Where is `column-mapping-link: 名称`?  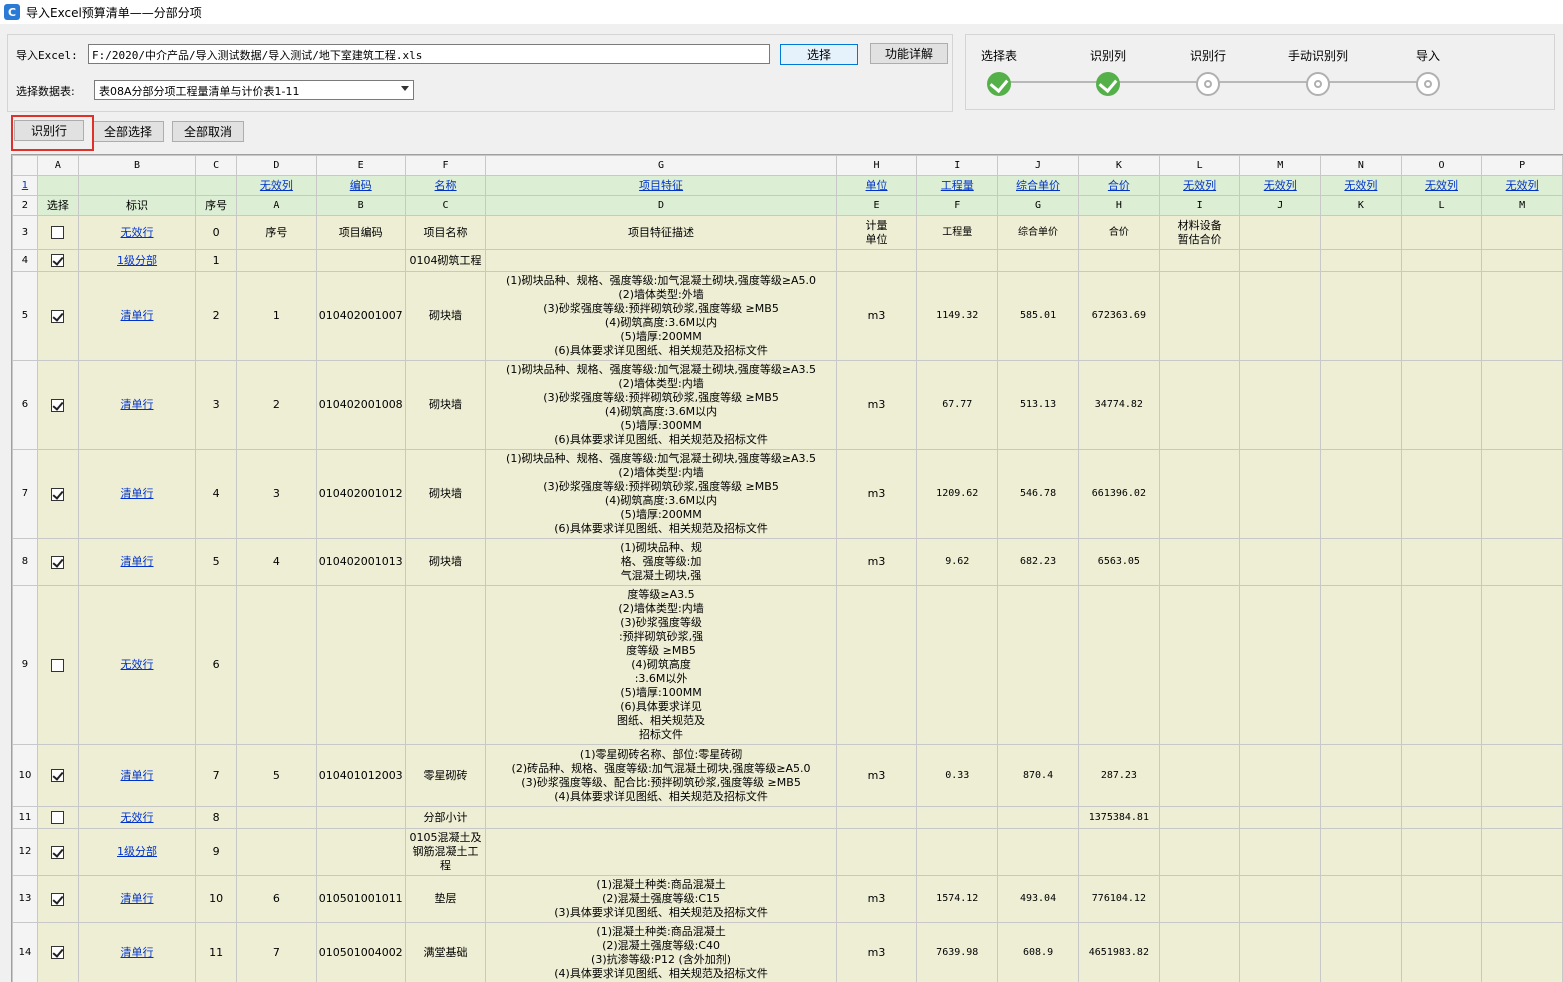 column-mapping-link: 名称 is located at coordinates (446, 185).